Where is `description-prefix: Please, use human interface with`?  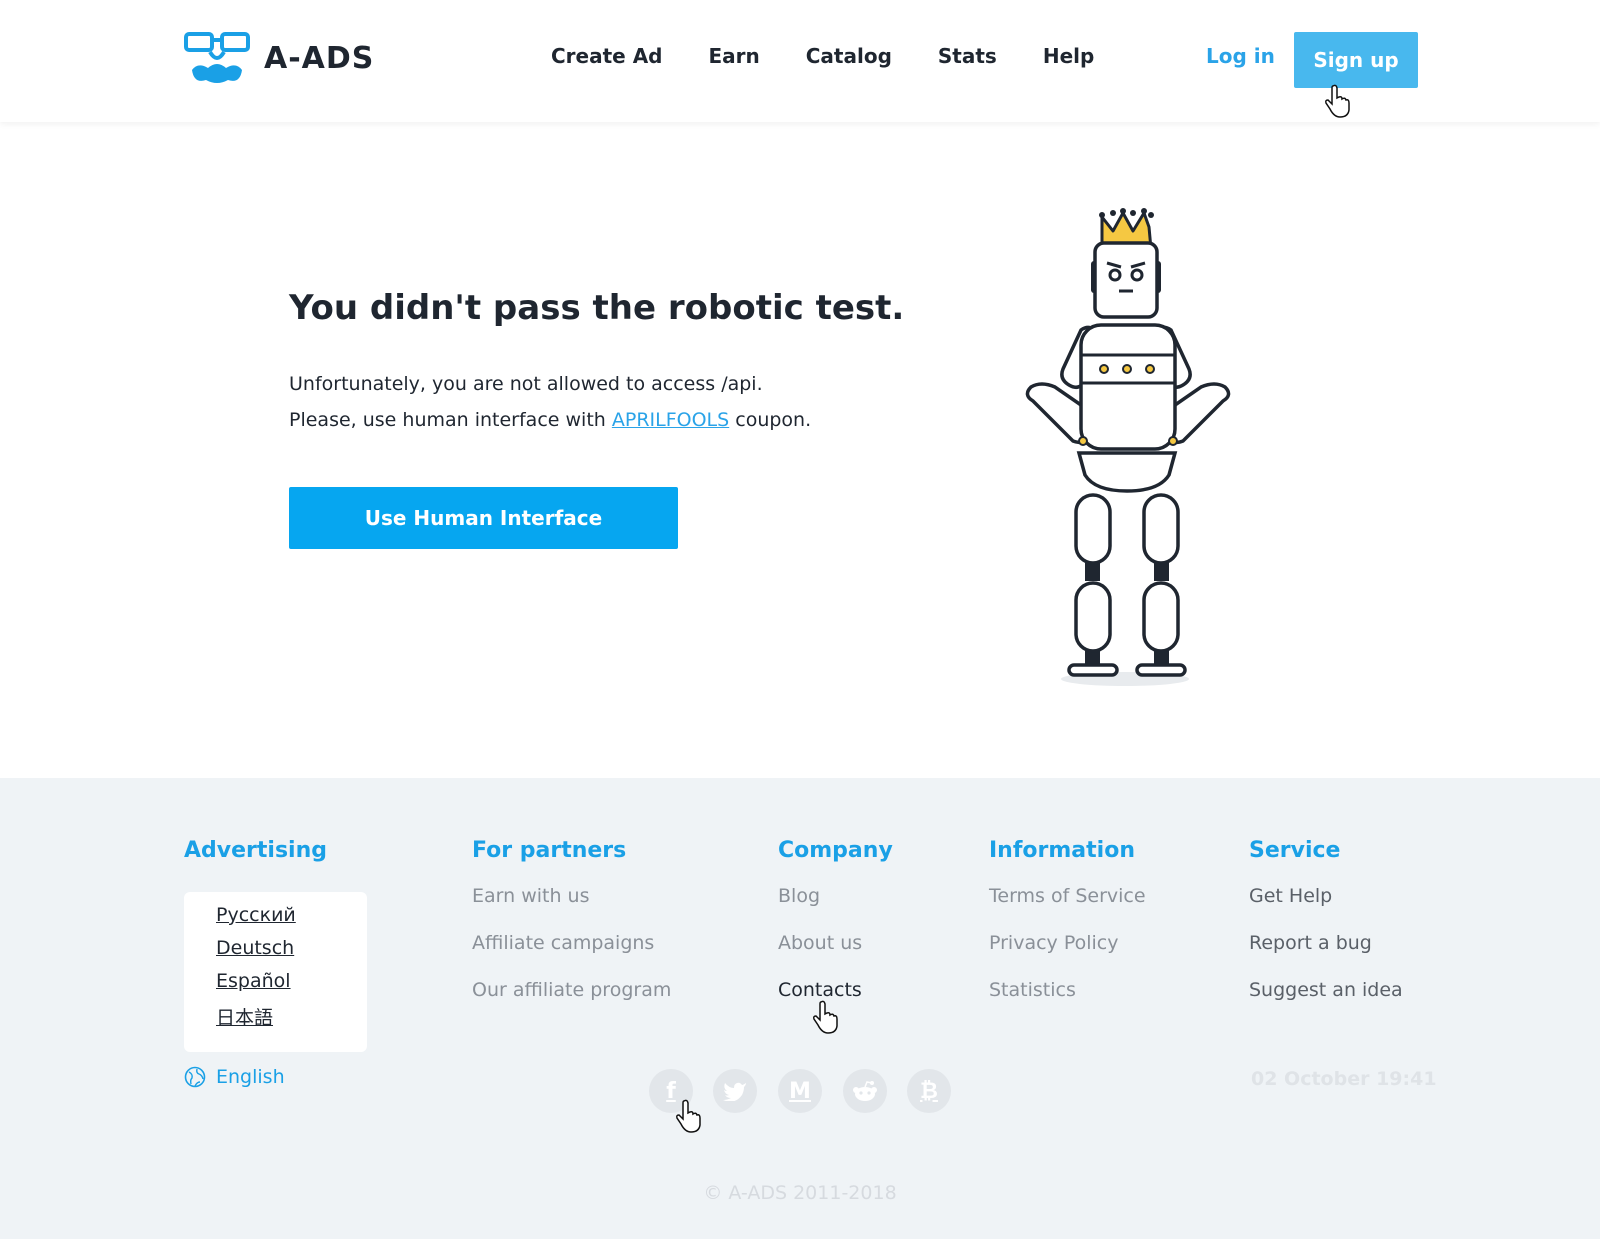
description-prefix: Please, use human interface with is located at coordinates (450, 420).